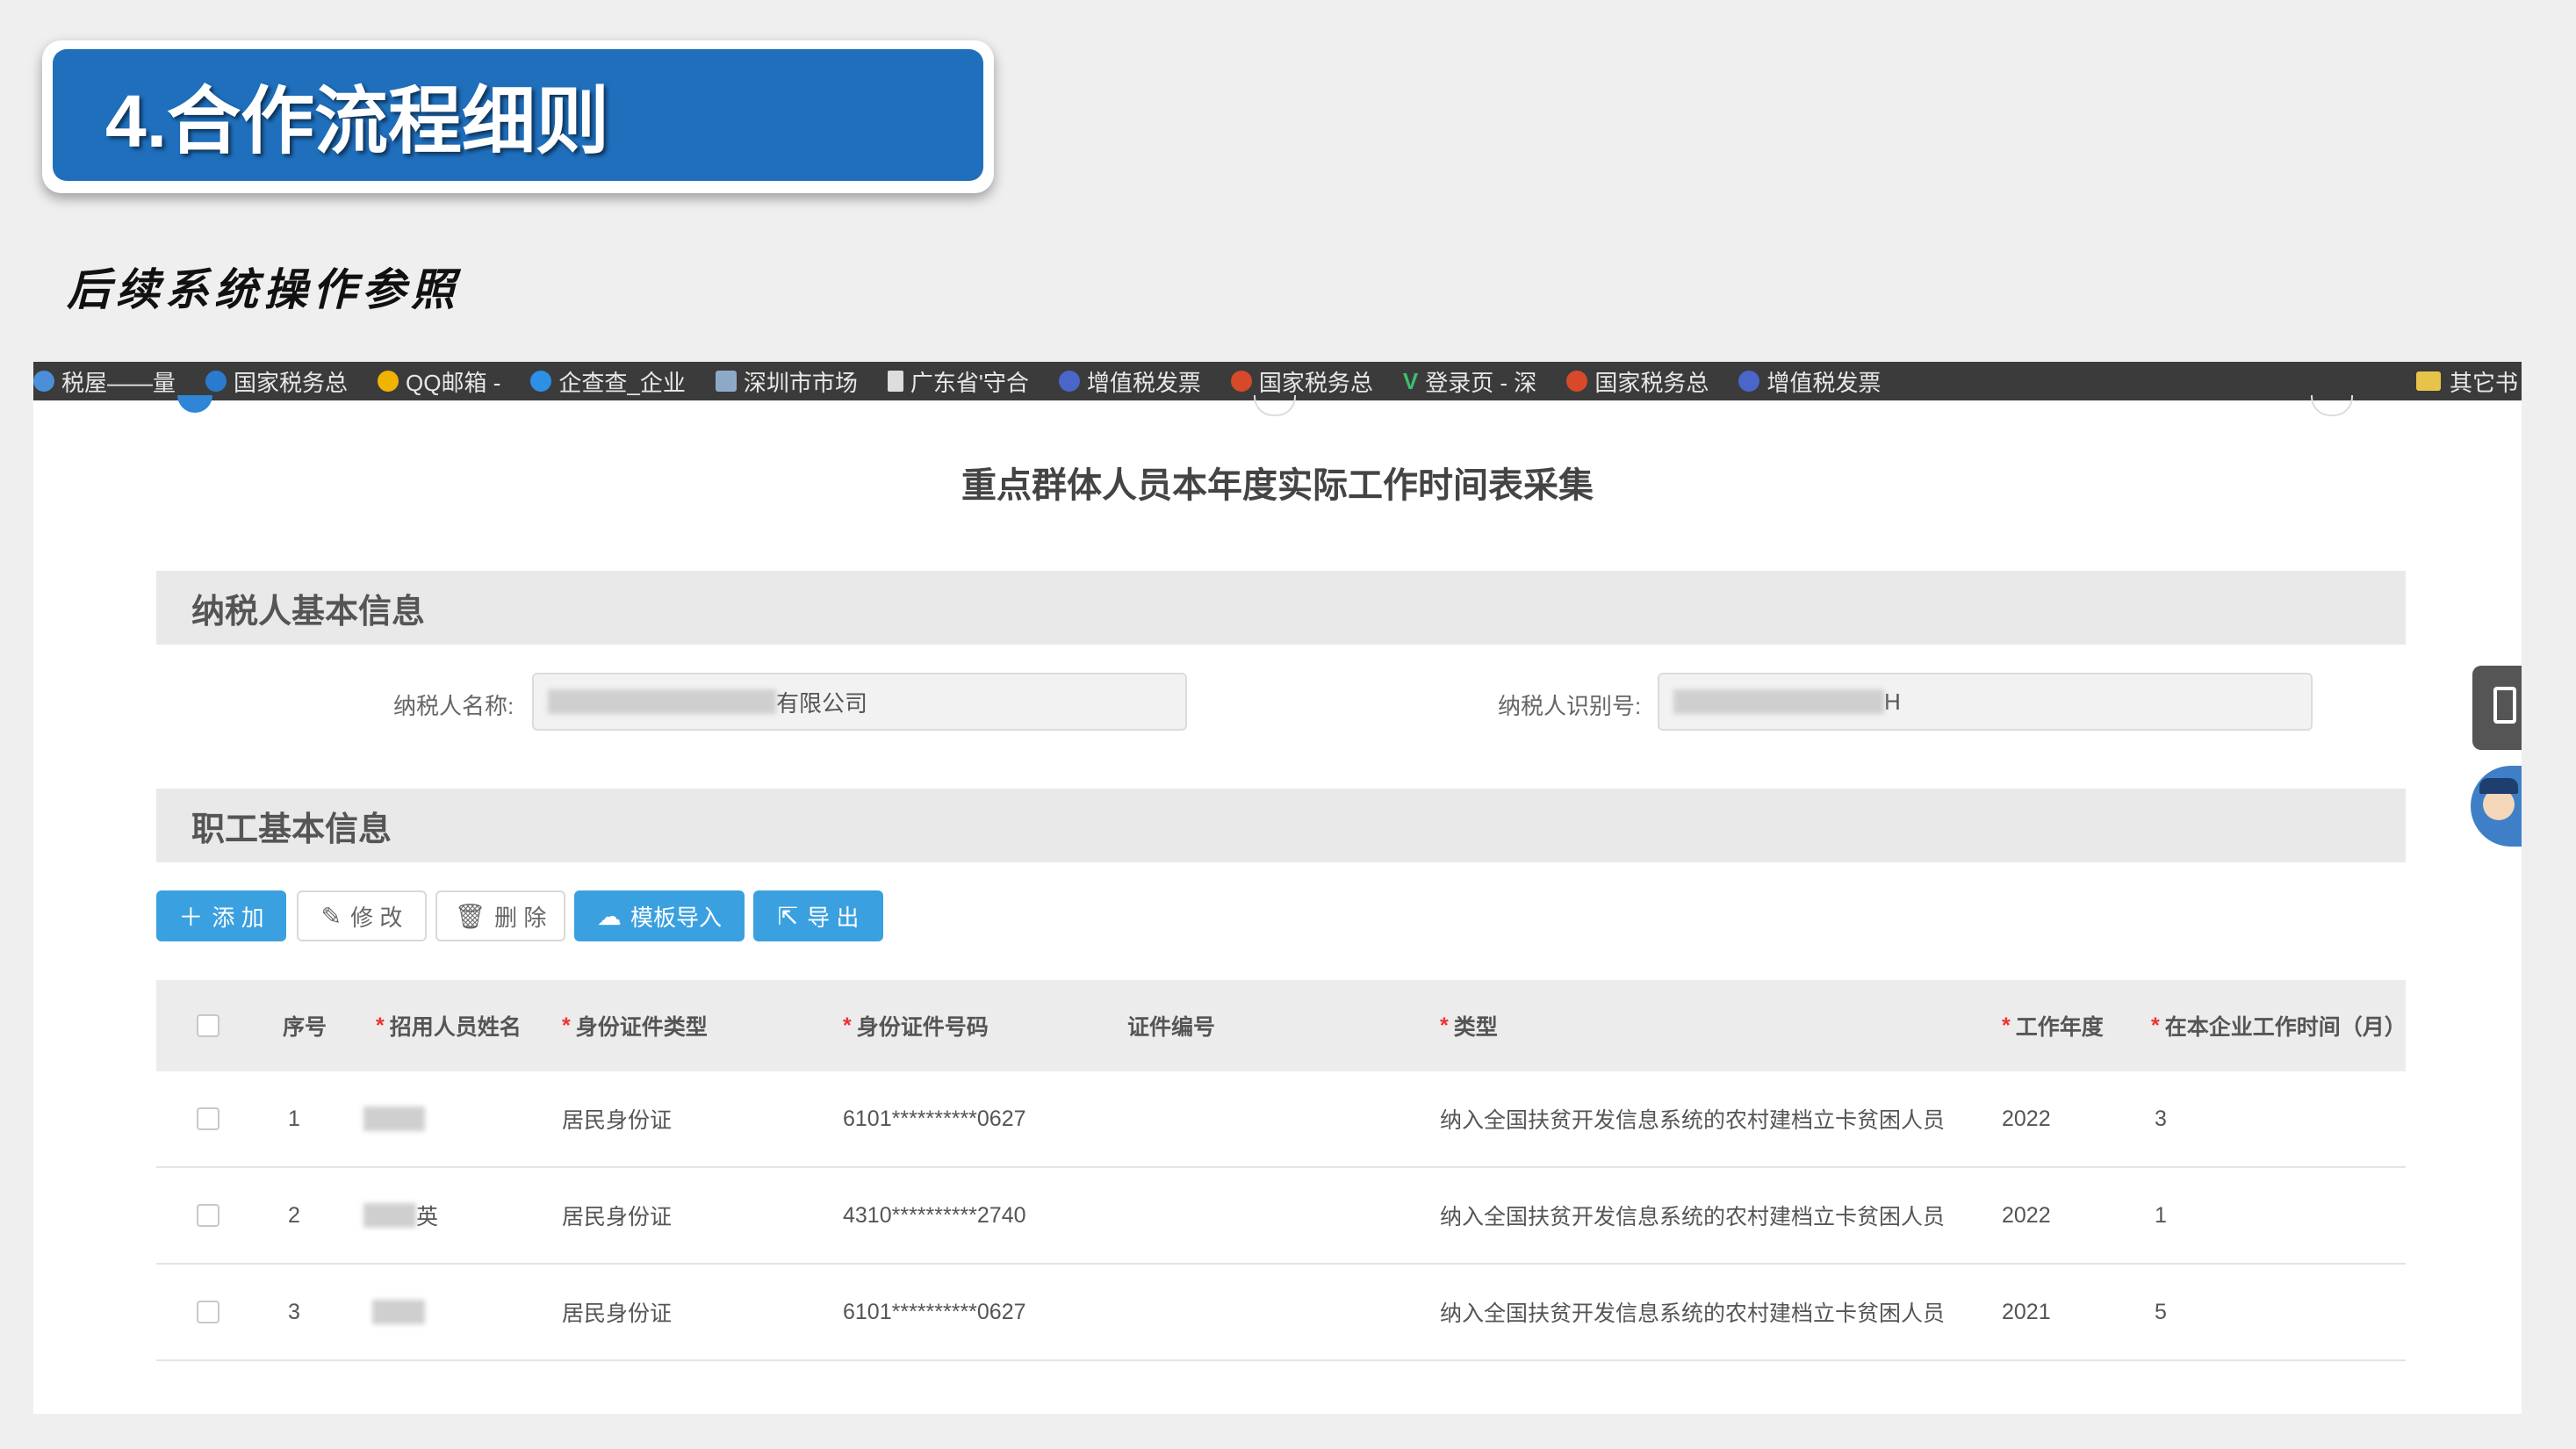 The height and width of the screenshot is (1449, 2576). What do you see at coordinates (1570, 706) in the screenshot?
I see `taxpayer-id-label: 纳税人识别号:` at bounding box center [1570, 706].